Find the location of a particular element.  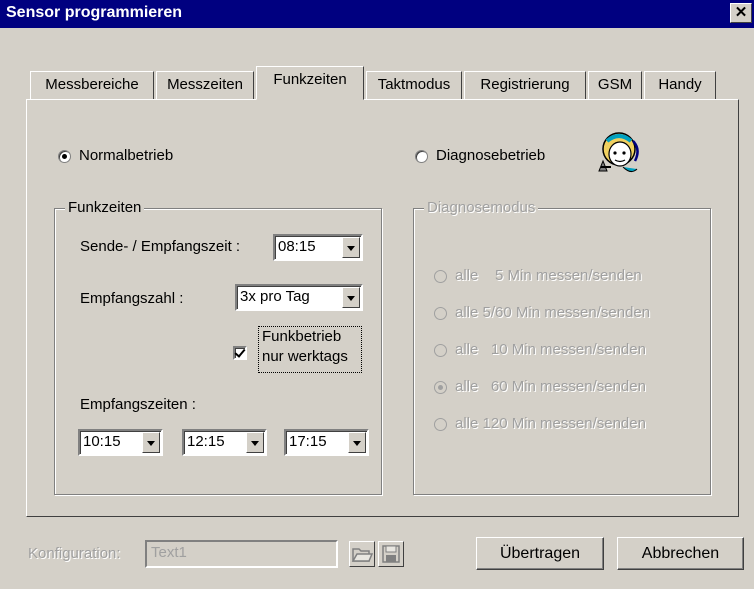

save-disk-icon is located at coordinates (391, 554).